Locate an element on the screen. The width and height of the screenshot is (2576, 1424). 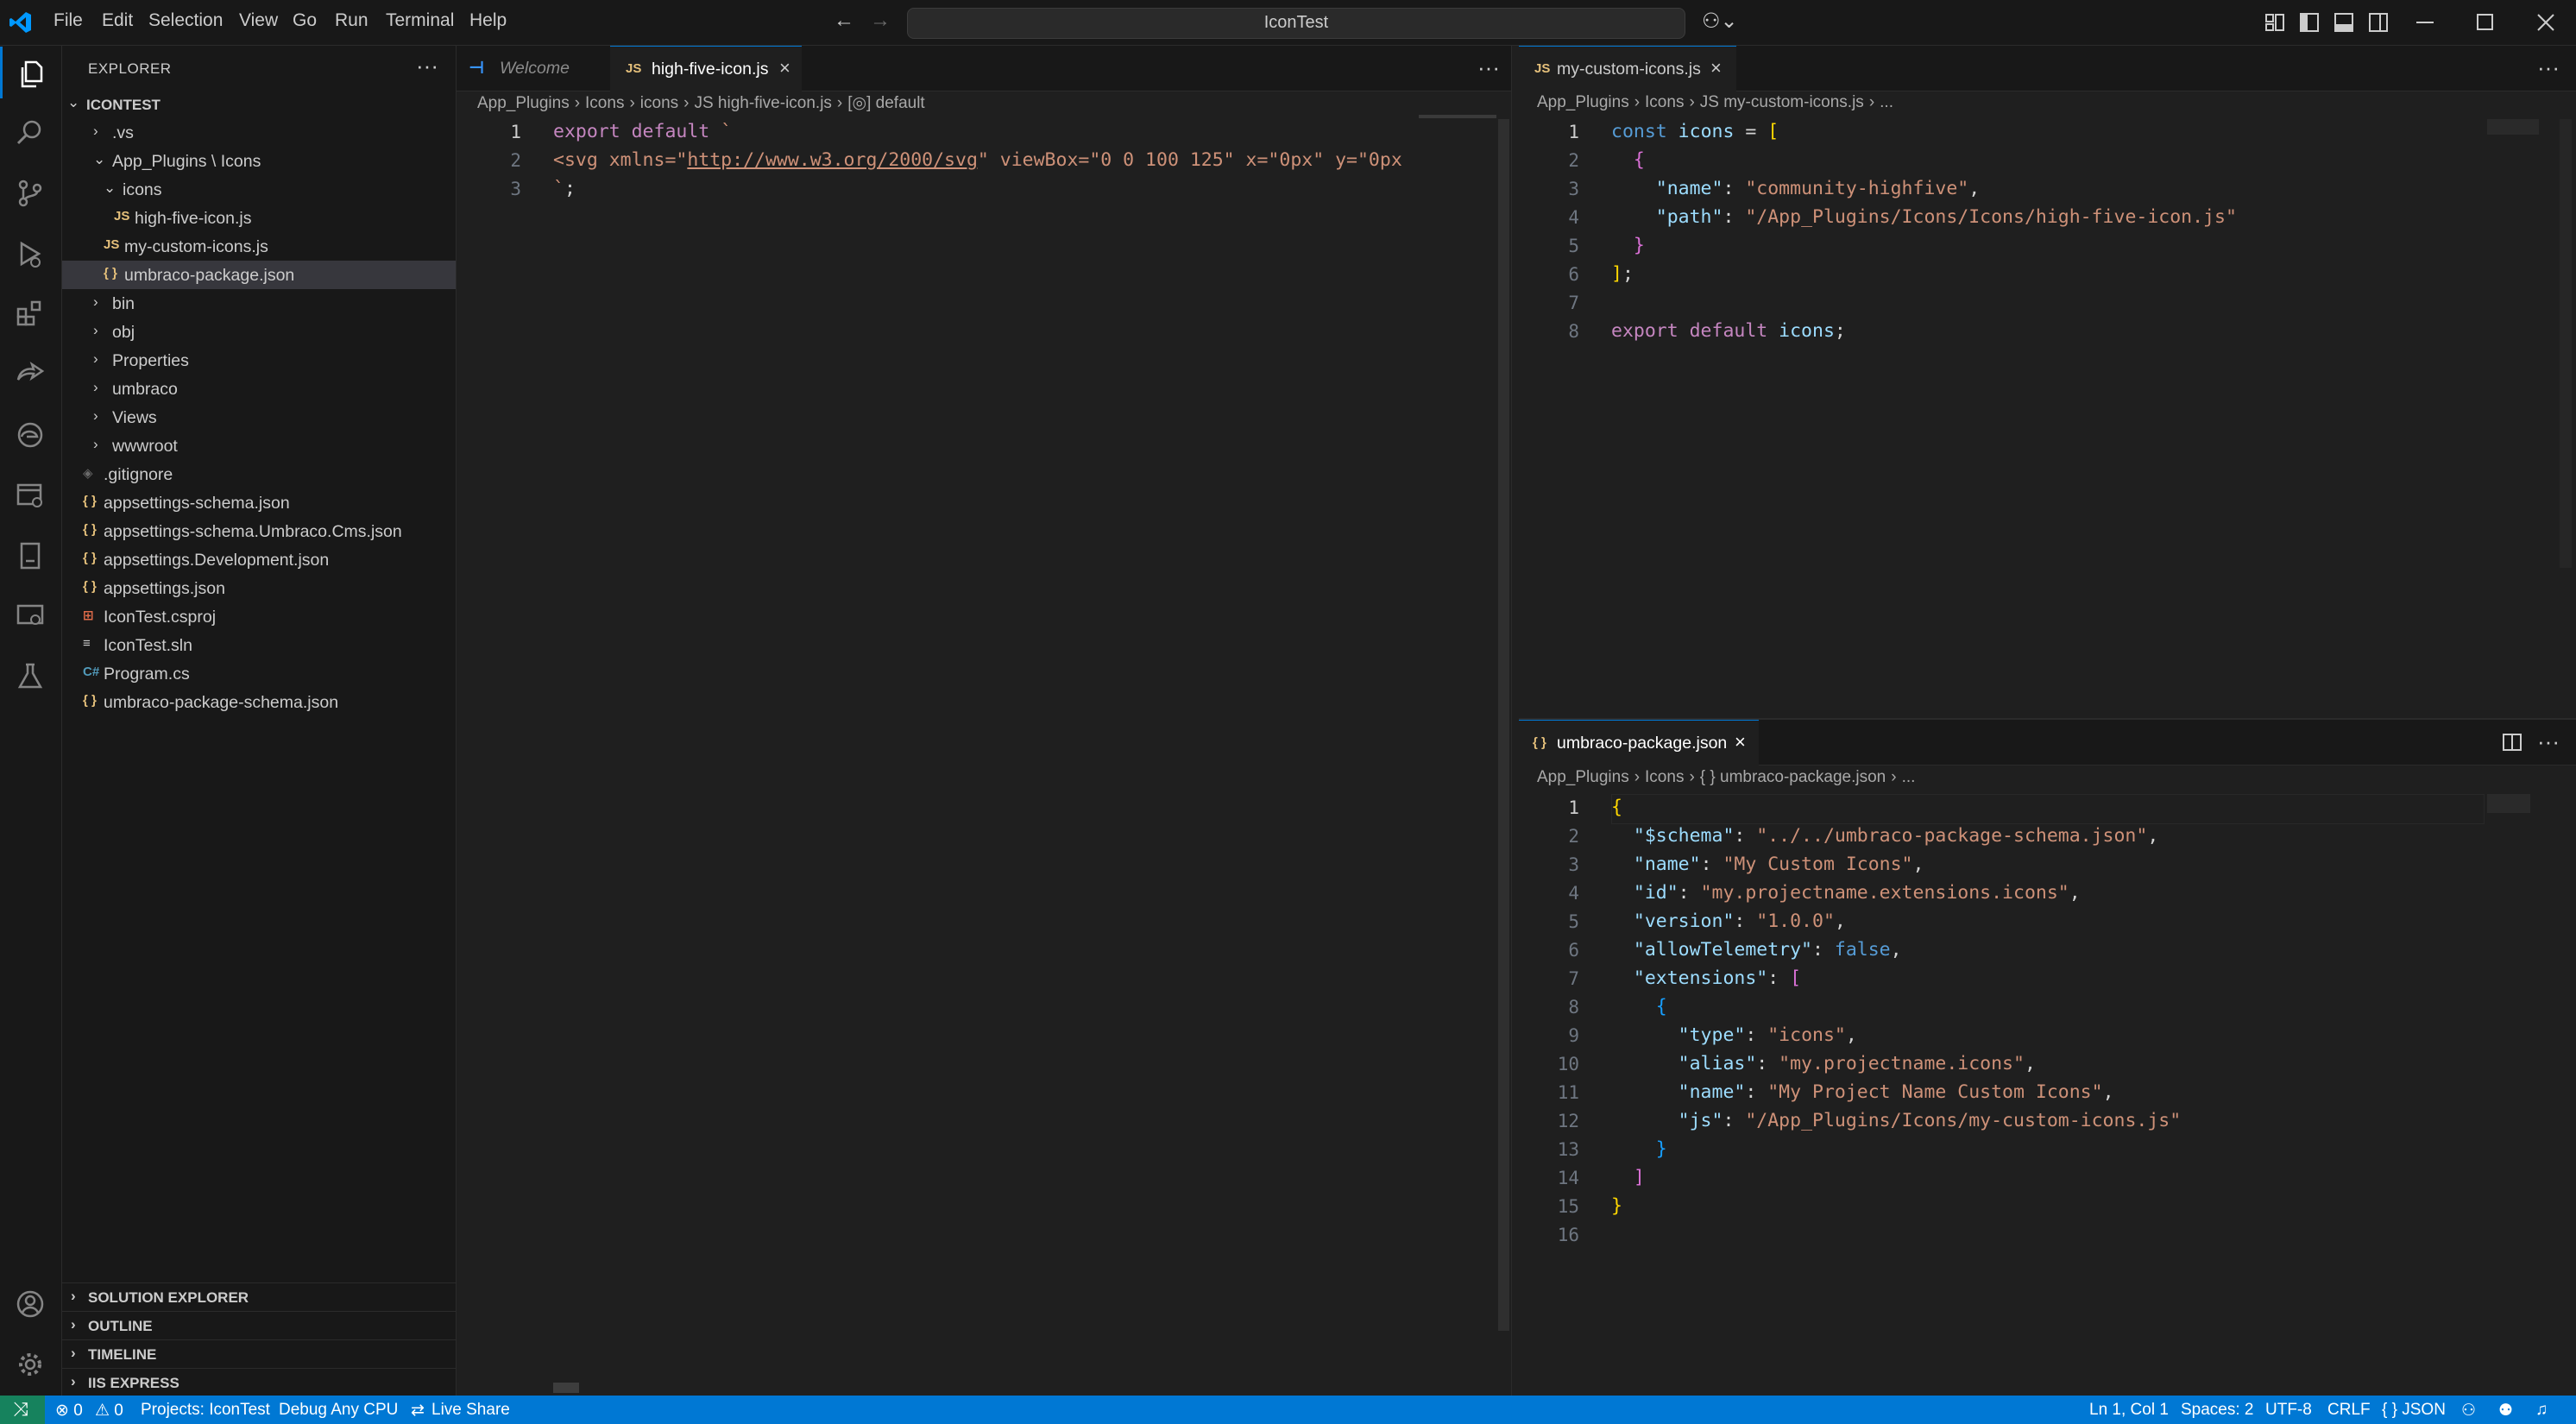
forward-arrow-icon: → is located at coordinates (880, 21).